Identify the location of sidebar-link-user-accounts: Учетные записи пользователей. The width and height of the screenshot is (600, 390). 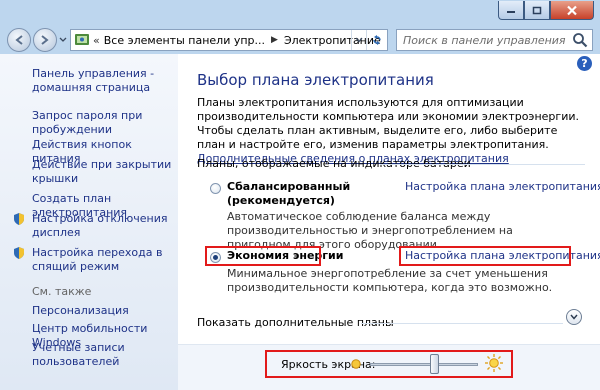
(104, 355).